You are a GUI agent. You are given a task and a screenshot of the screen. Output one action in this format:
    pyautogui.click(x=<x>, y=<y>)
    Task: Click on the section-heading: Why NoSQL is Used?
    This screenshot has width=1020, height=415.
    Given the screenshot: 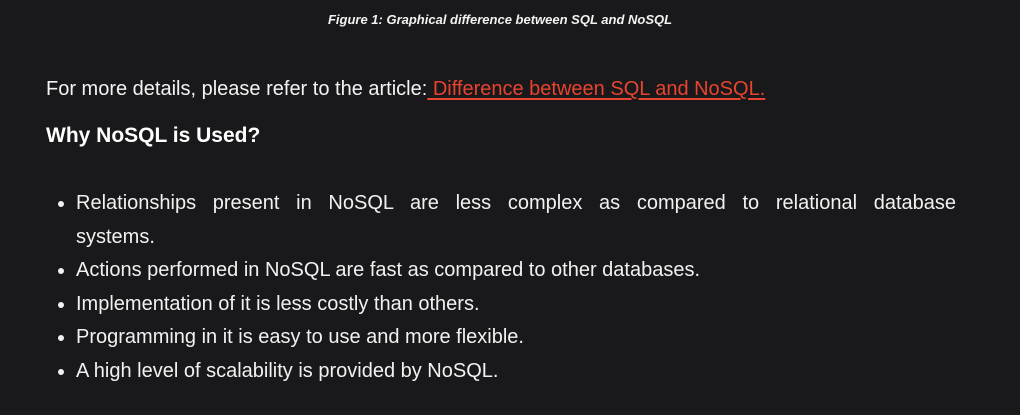 What is the action you would take?
    pyautogui.click(x=153, y=135)
    